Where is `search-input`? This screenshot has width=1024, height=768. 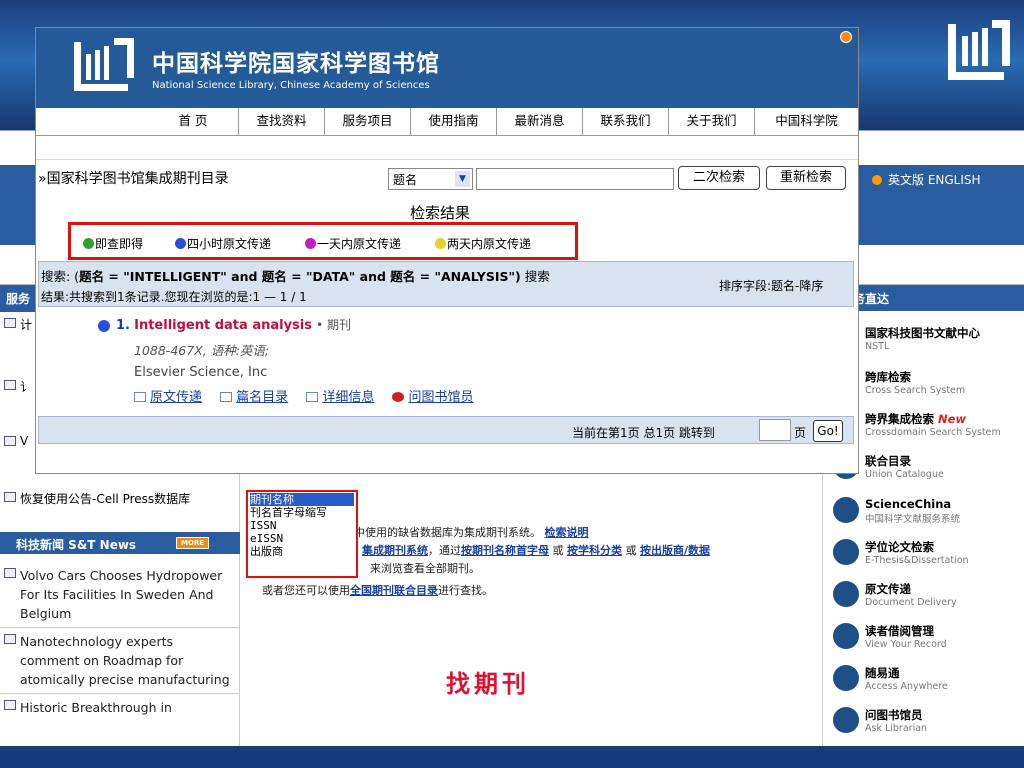 search-input is located at coordinates (575, 179).